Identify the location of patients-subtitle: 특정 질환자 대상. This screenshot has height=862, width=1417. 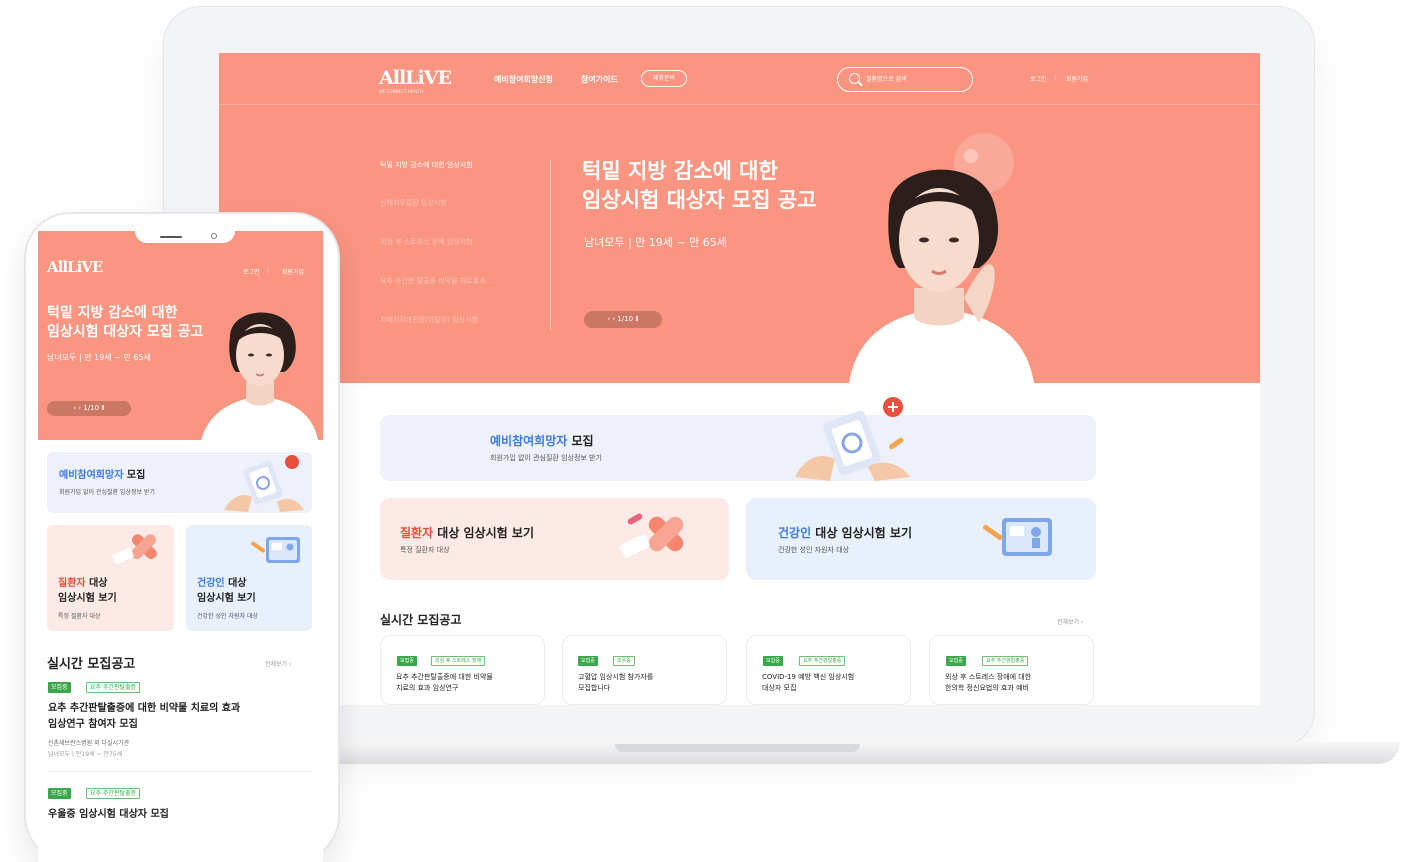
(425, 550).